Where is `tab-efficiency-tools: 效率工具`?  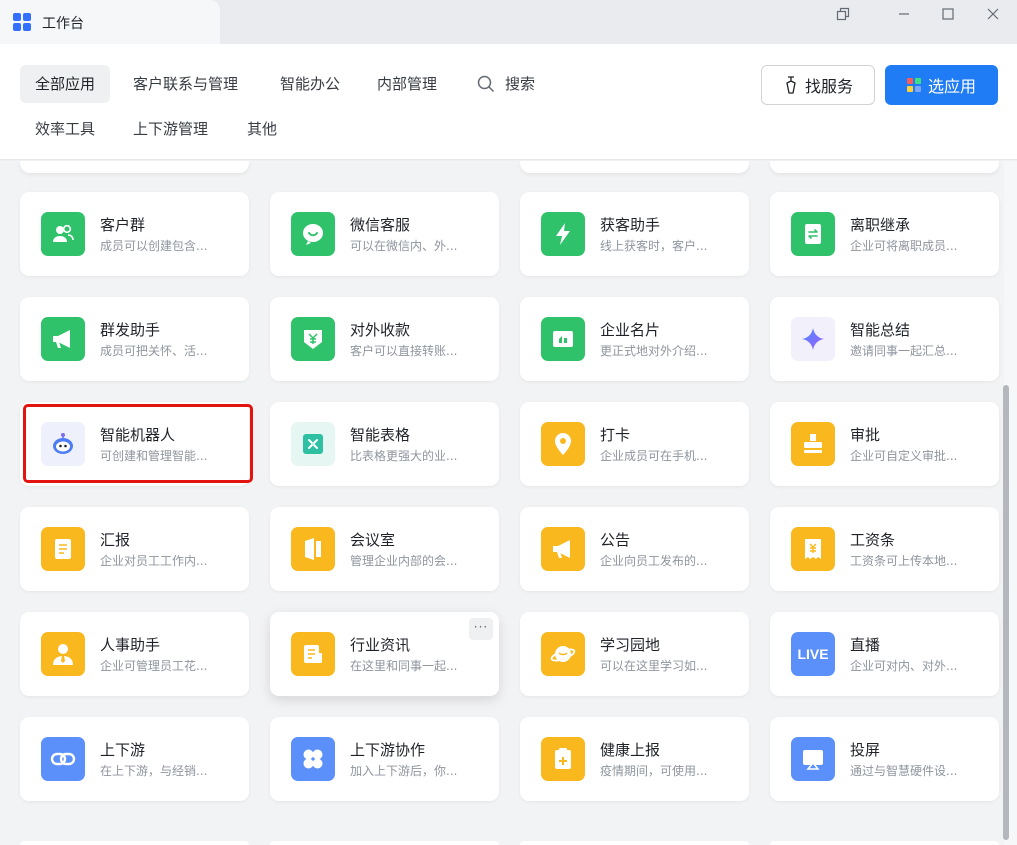 tab-efficiency-tools: 效率工具 is located at coordinates (65, 129).